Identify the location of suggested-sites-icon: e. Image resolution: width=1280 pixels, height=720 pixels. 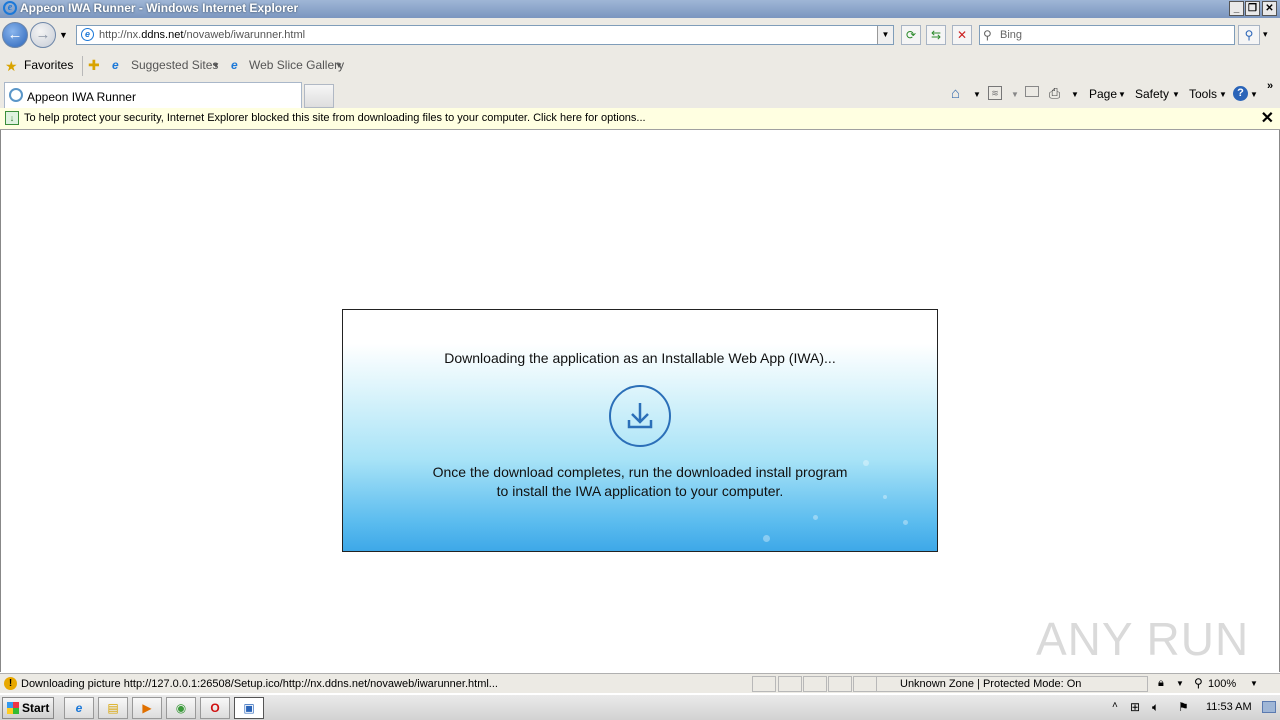
(115, 65).